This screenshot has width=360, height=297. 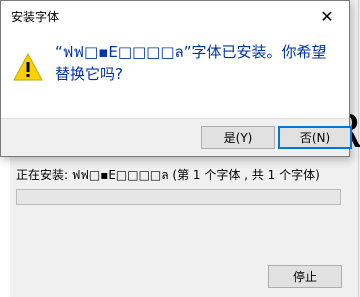 I want to click on close-button: ✕, so click(x=327, y=16).